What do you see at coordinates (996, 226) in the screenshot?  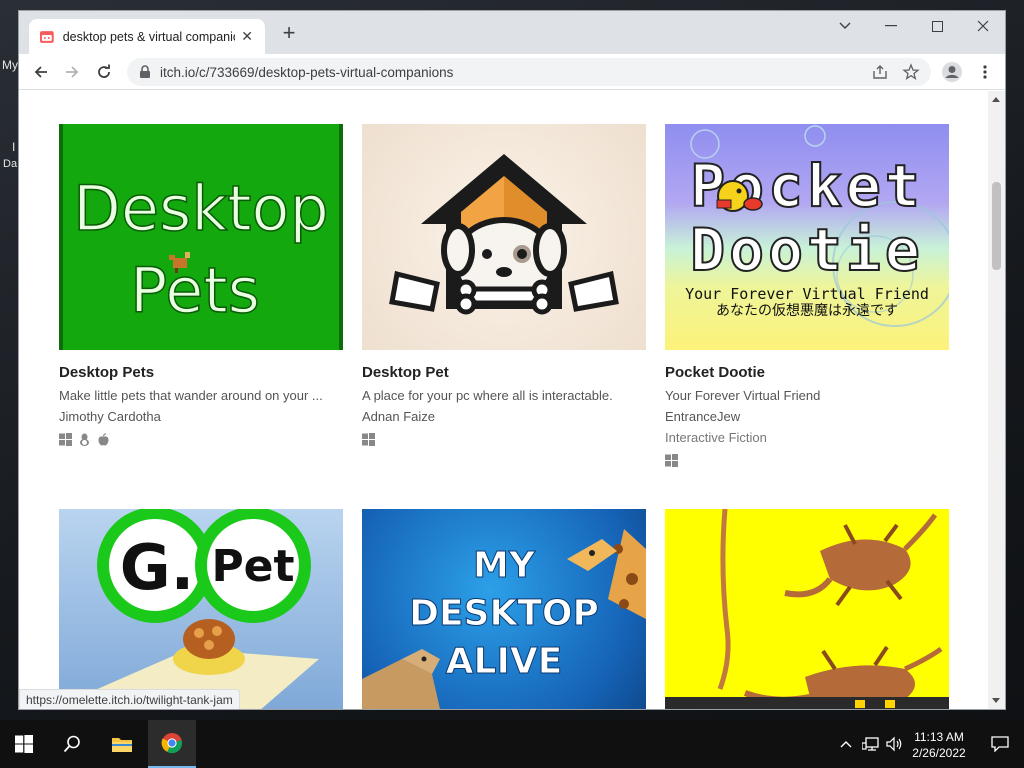 I see `scrollbar-thumb` at bounding box center [996, 226].